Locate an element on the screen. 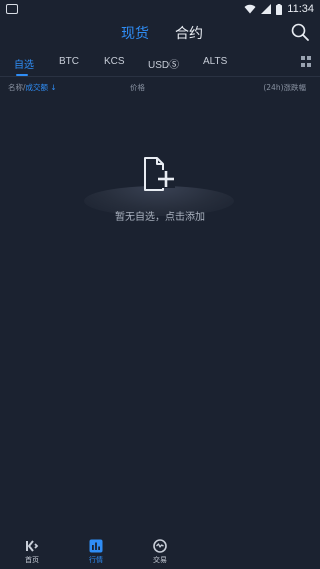  nav-label-market: 行情 is located at coordinates (96, 560).